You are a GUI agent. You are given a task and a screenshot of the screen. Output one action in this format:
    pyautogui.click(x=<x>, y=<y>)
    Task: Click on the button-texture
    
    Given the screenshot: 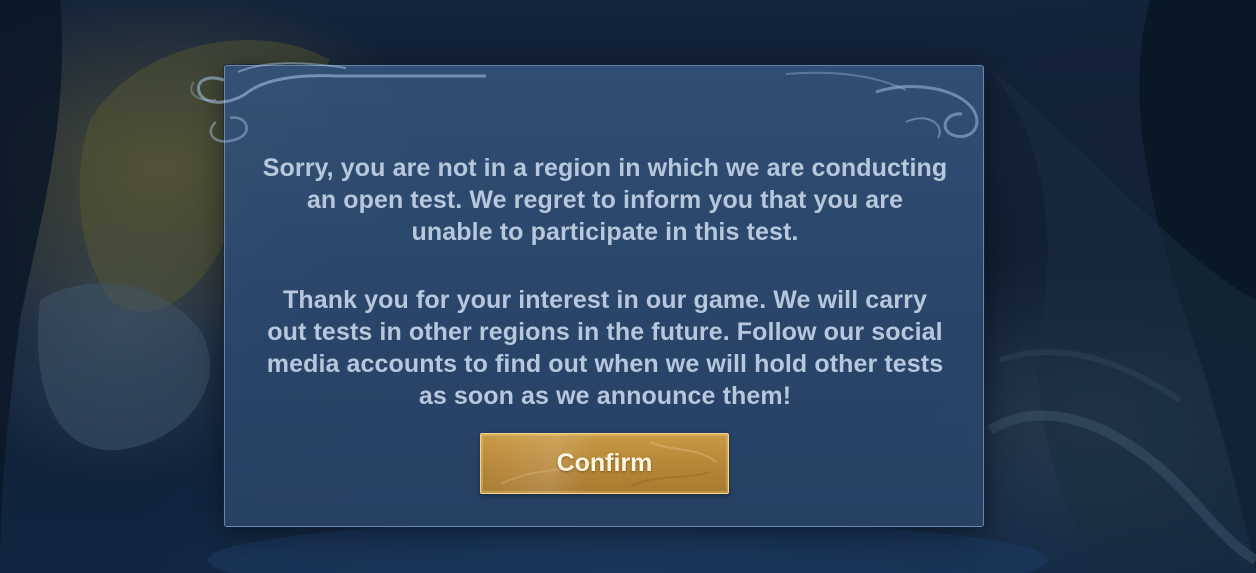 What is the action you would take?
    pyautogui.click(x=608, y=464)
    